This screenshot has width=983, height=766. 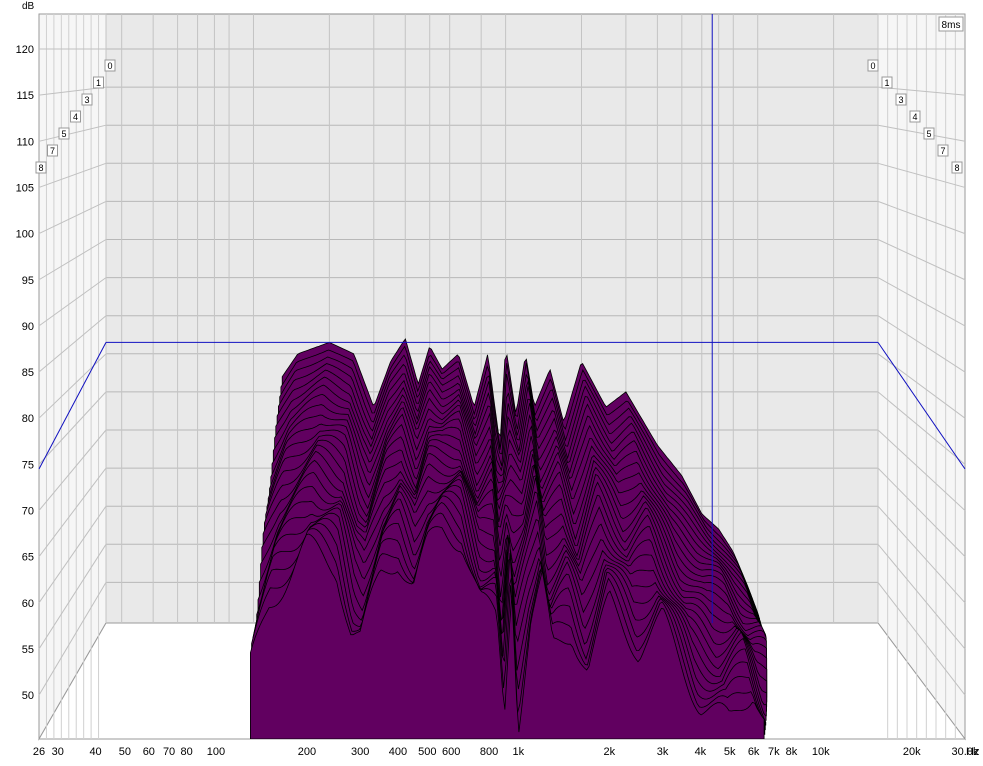 I want to click on depth-label-right: 0, so click(x=872, y=66).